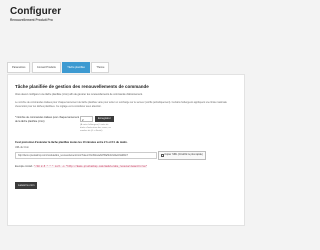 The image size is (320, 250). Describe the element at coordinates (86, 119) in the screenshot. I see `orders-per-cron-input: 2` at that location.